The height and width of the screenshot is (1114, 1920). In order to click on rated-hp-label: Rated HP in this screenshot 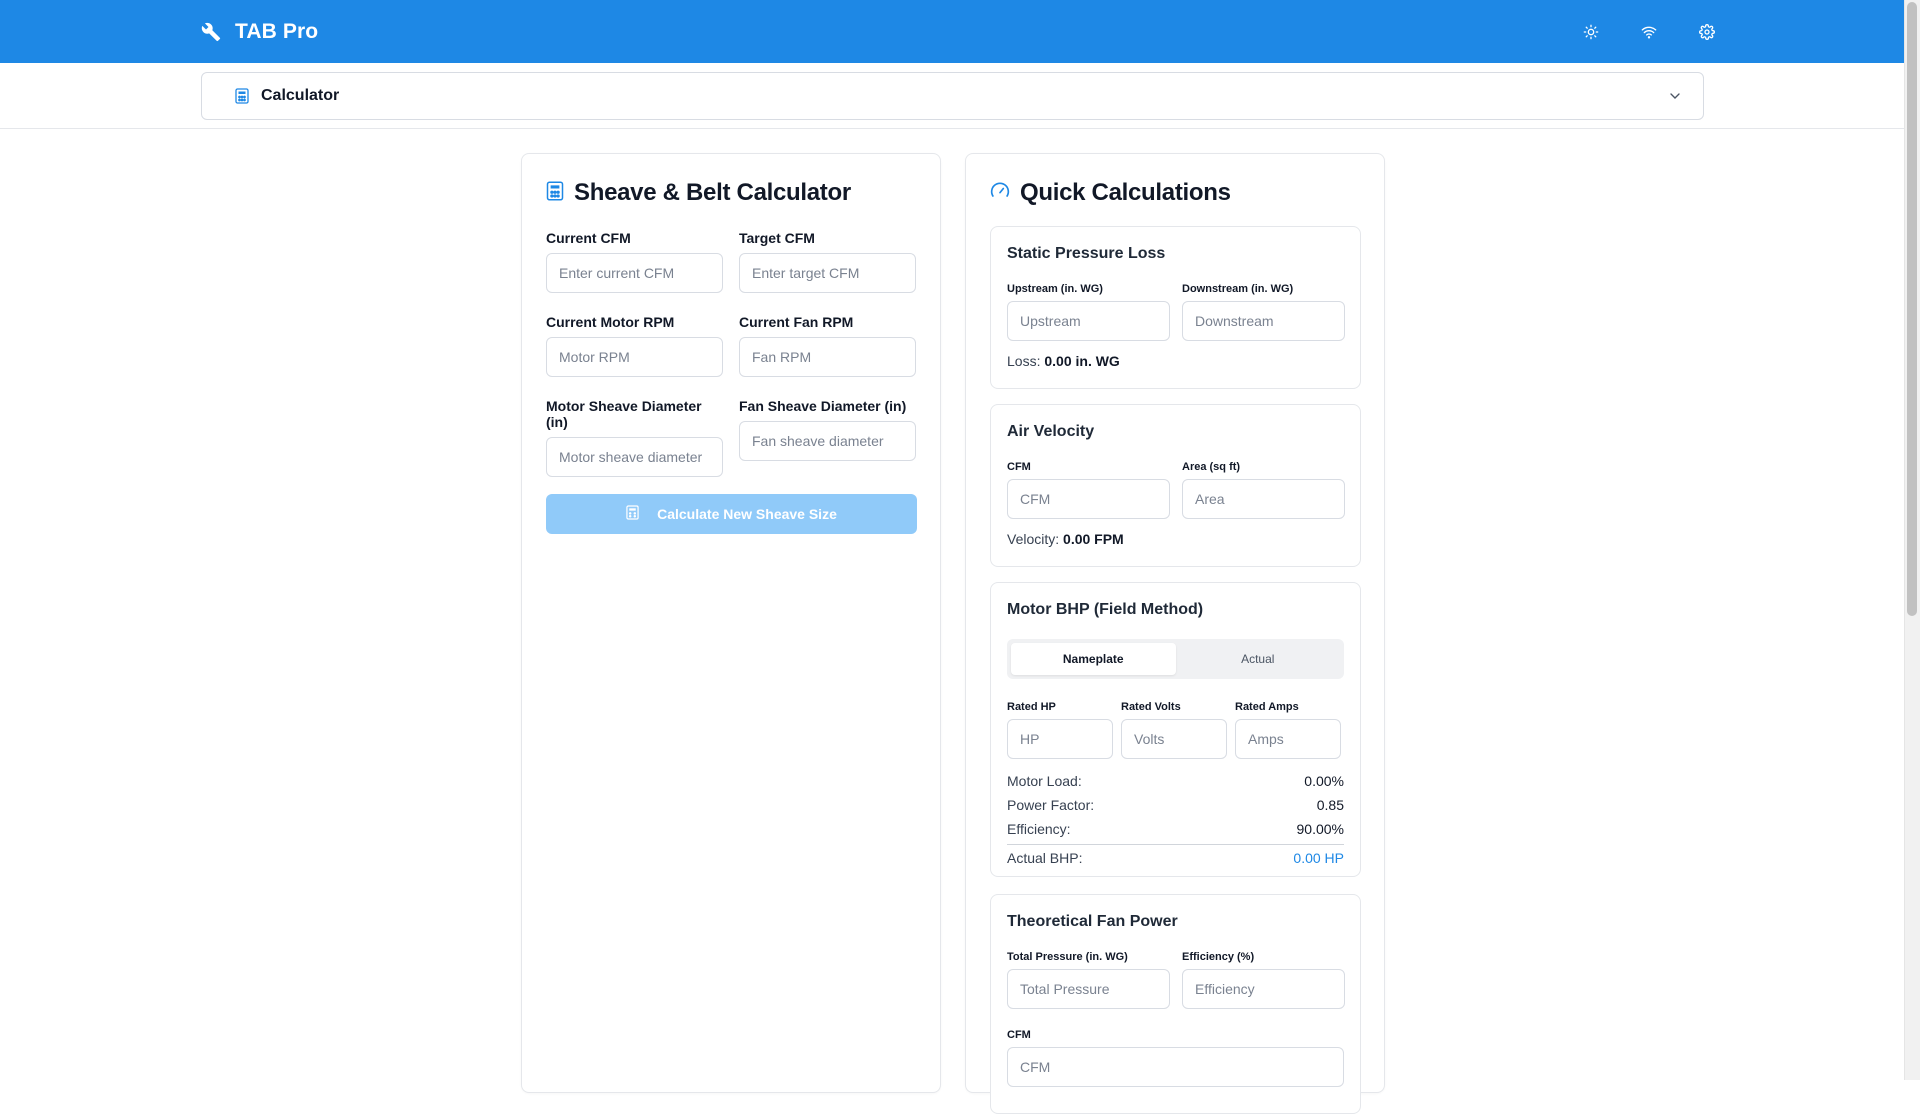, I will do `click(1031, 707)`.